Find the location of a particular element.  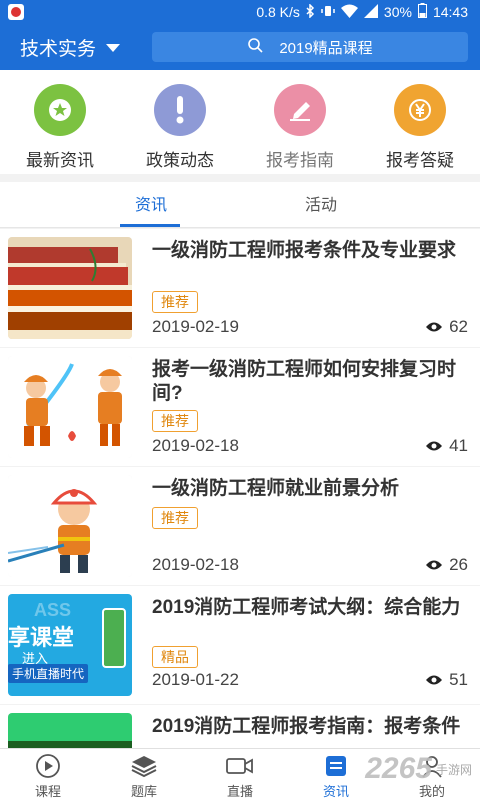

quick-nav-policy: 政策动态 is located at coordinates (180, 122).